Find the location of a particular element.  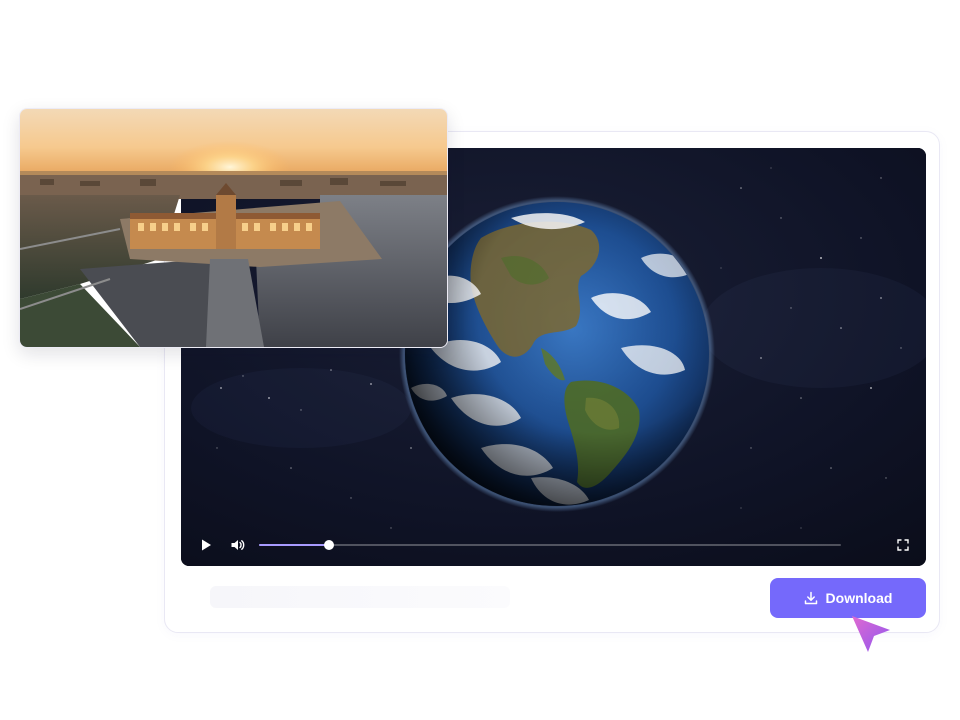

download-icon is located at coordinates (811, 598).